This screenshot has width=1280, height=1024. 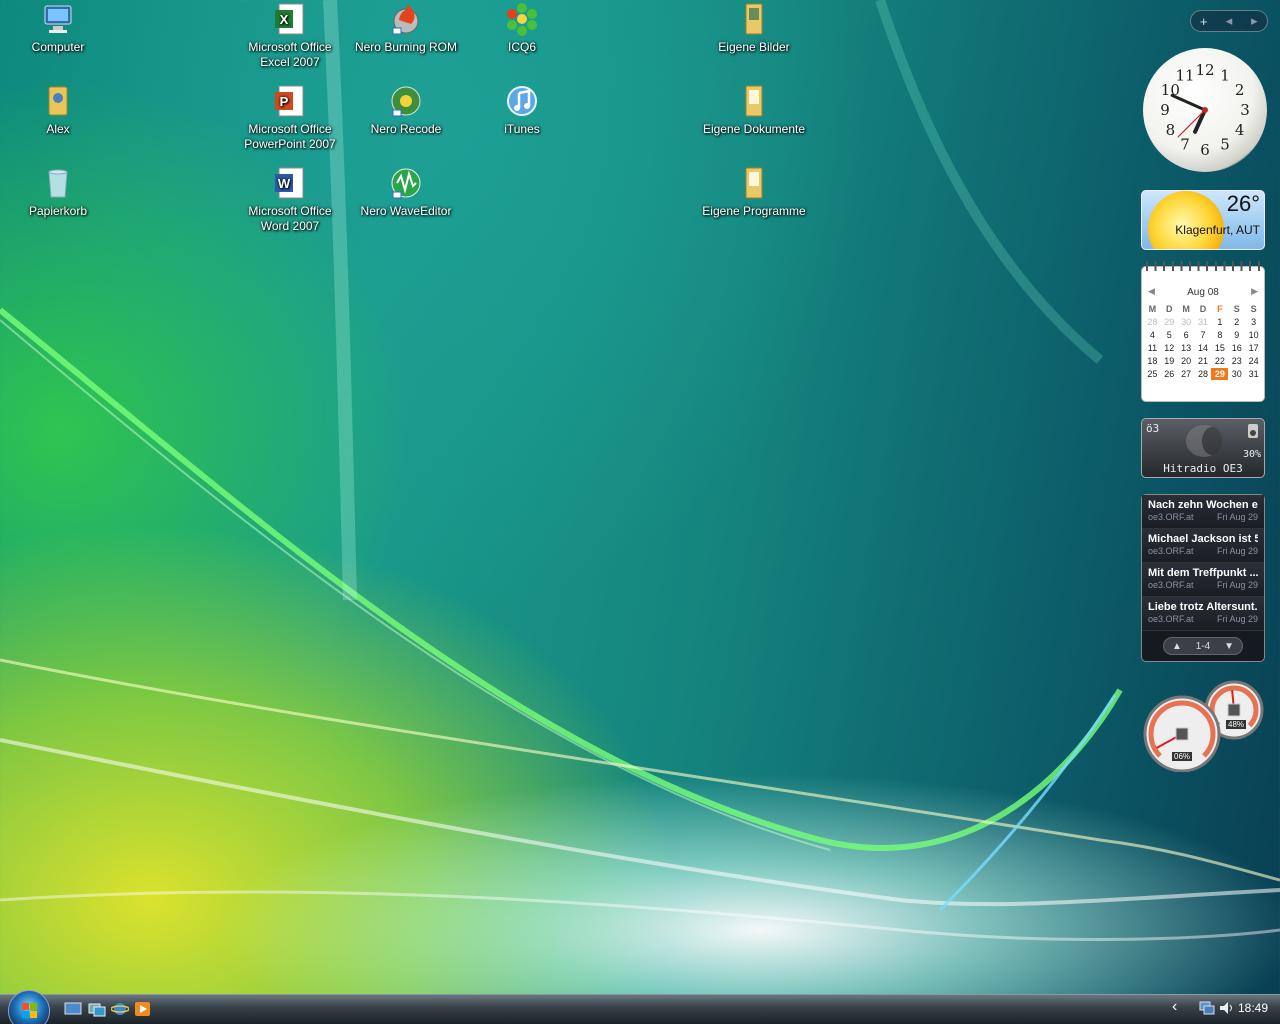 What do you see at coordinates (406, 101) in the screenshot?
I see `nero-recode-icon` at bounding box center [406, 101].